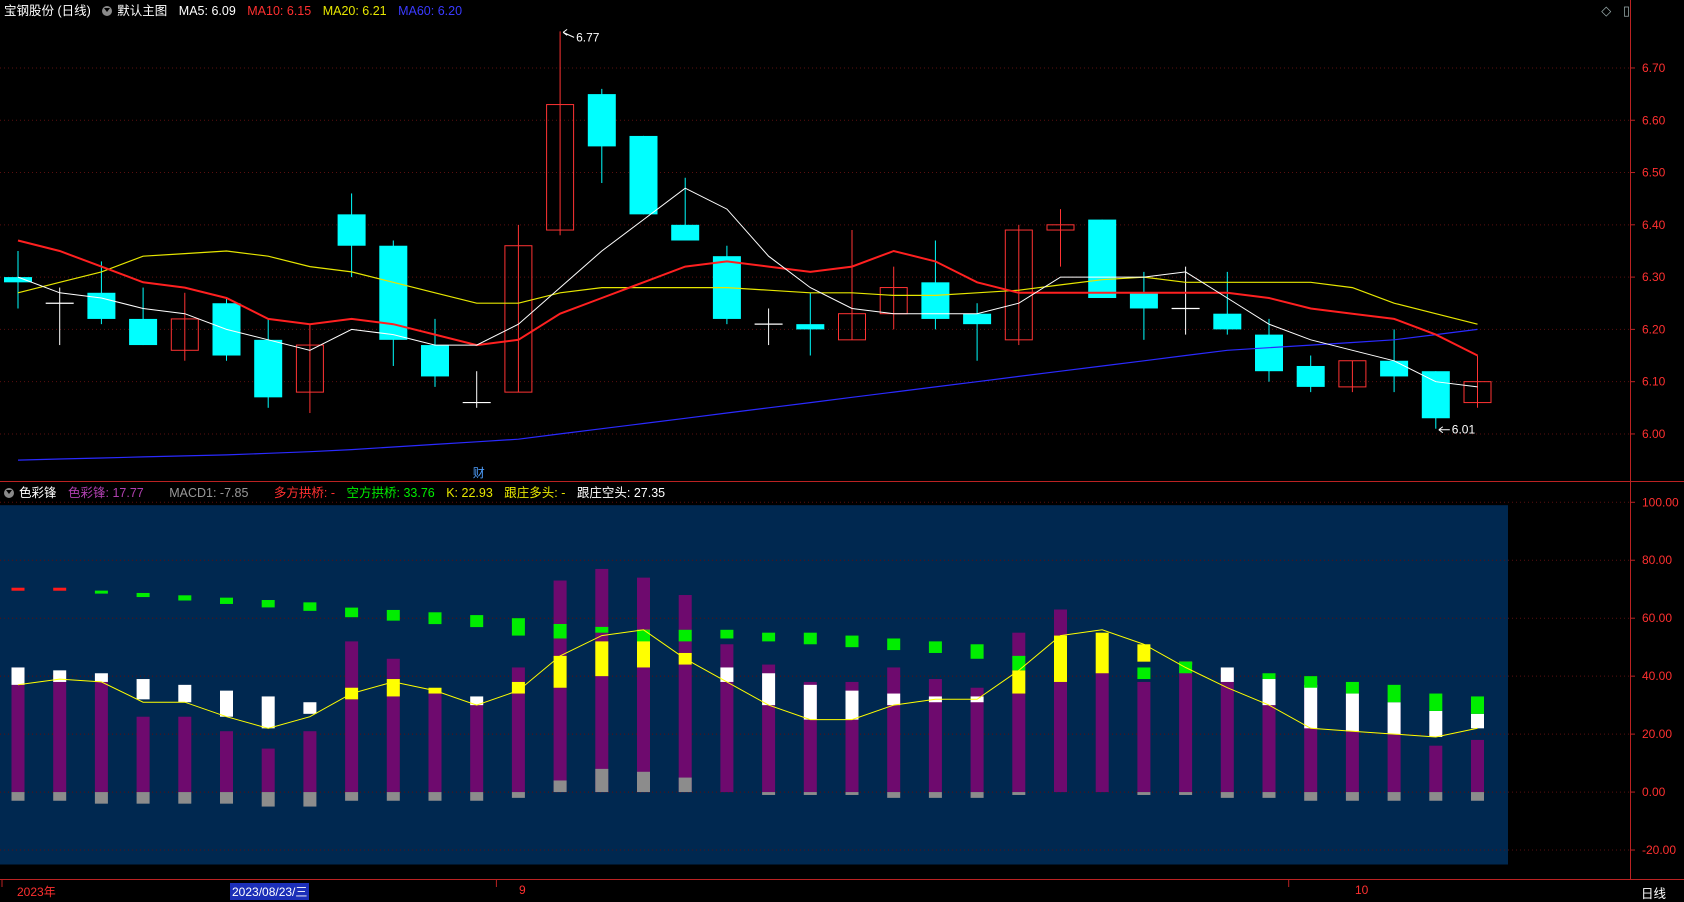 Image resolution: width=1684 pixels, height=902 pixels. What do you see at coordinates (1653, 892) in the screenshot?
I see `period-button: 日线` at bounding box center [1653, 892].